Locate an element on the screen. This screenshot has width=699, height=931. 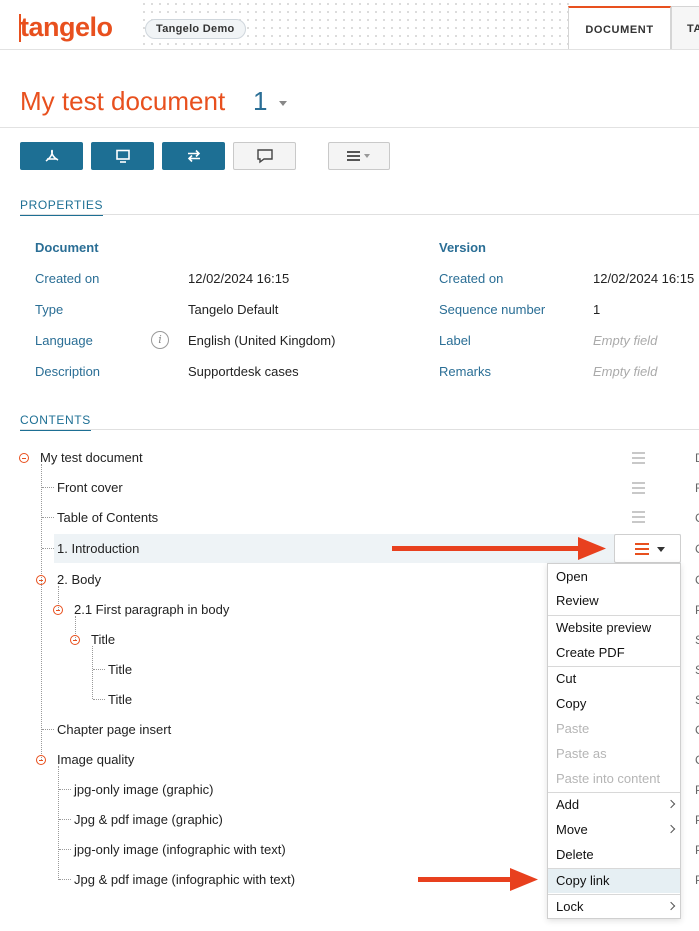
doc-created-label: Created on is located at coordinates (67, 278).